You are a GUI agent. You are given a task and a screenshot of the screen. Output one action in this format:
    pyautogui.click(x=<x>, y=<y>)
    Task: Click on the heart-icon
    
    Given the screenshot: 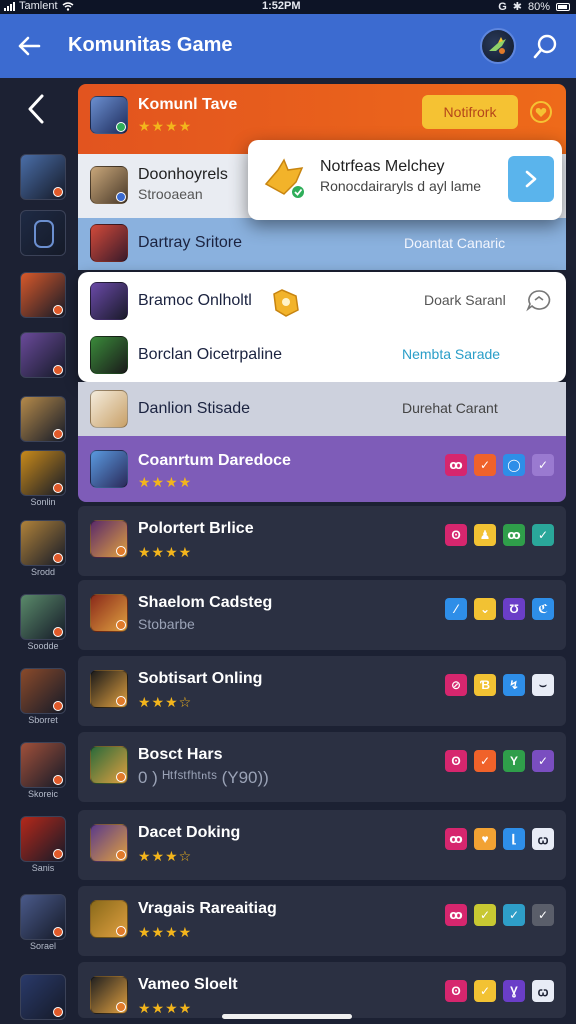 What is the action you would take?
    pyautogui.click(x=541, y=112)
    